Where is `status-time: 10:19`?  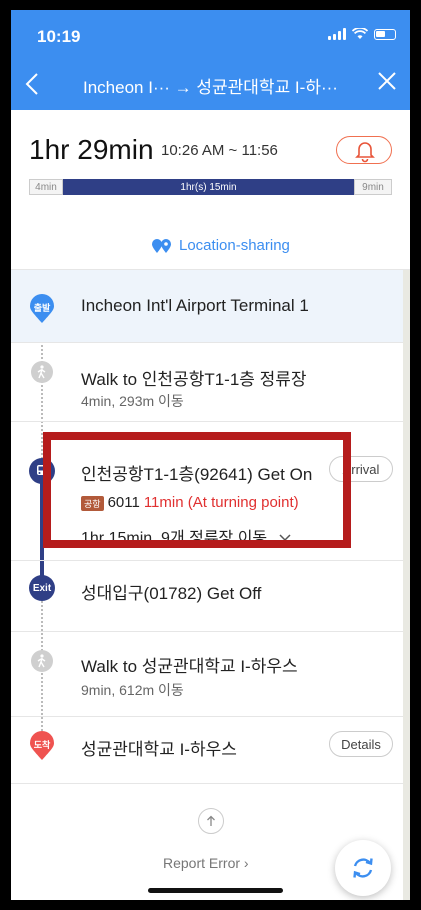 status-time: 10:19 is located at coordinates (59, 36).